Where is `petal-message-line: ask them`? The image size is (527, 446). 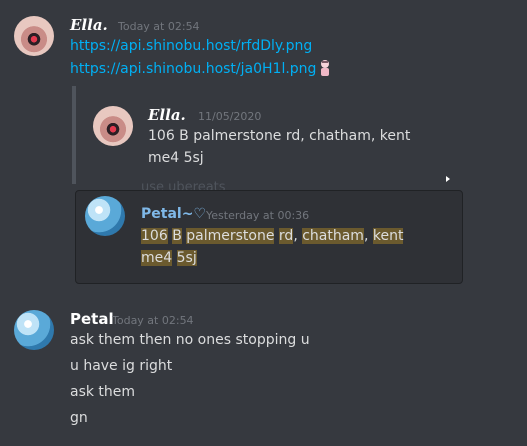 petal-message-line: ask them is located at coordinates (103, 392).